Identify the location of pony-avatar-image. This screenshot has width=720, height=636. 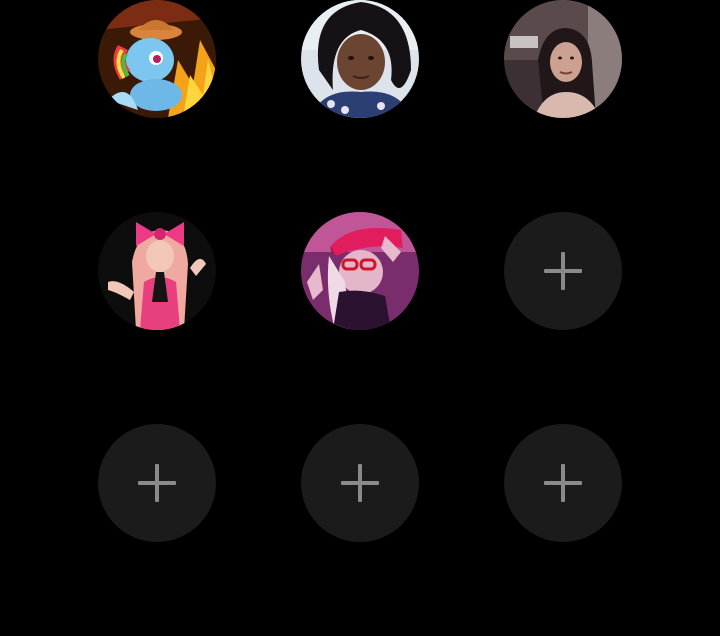
(157, 59).